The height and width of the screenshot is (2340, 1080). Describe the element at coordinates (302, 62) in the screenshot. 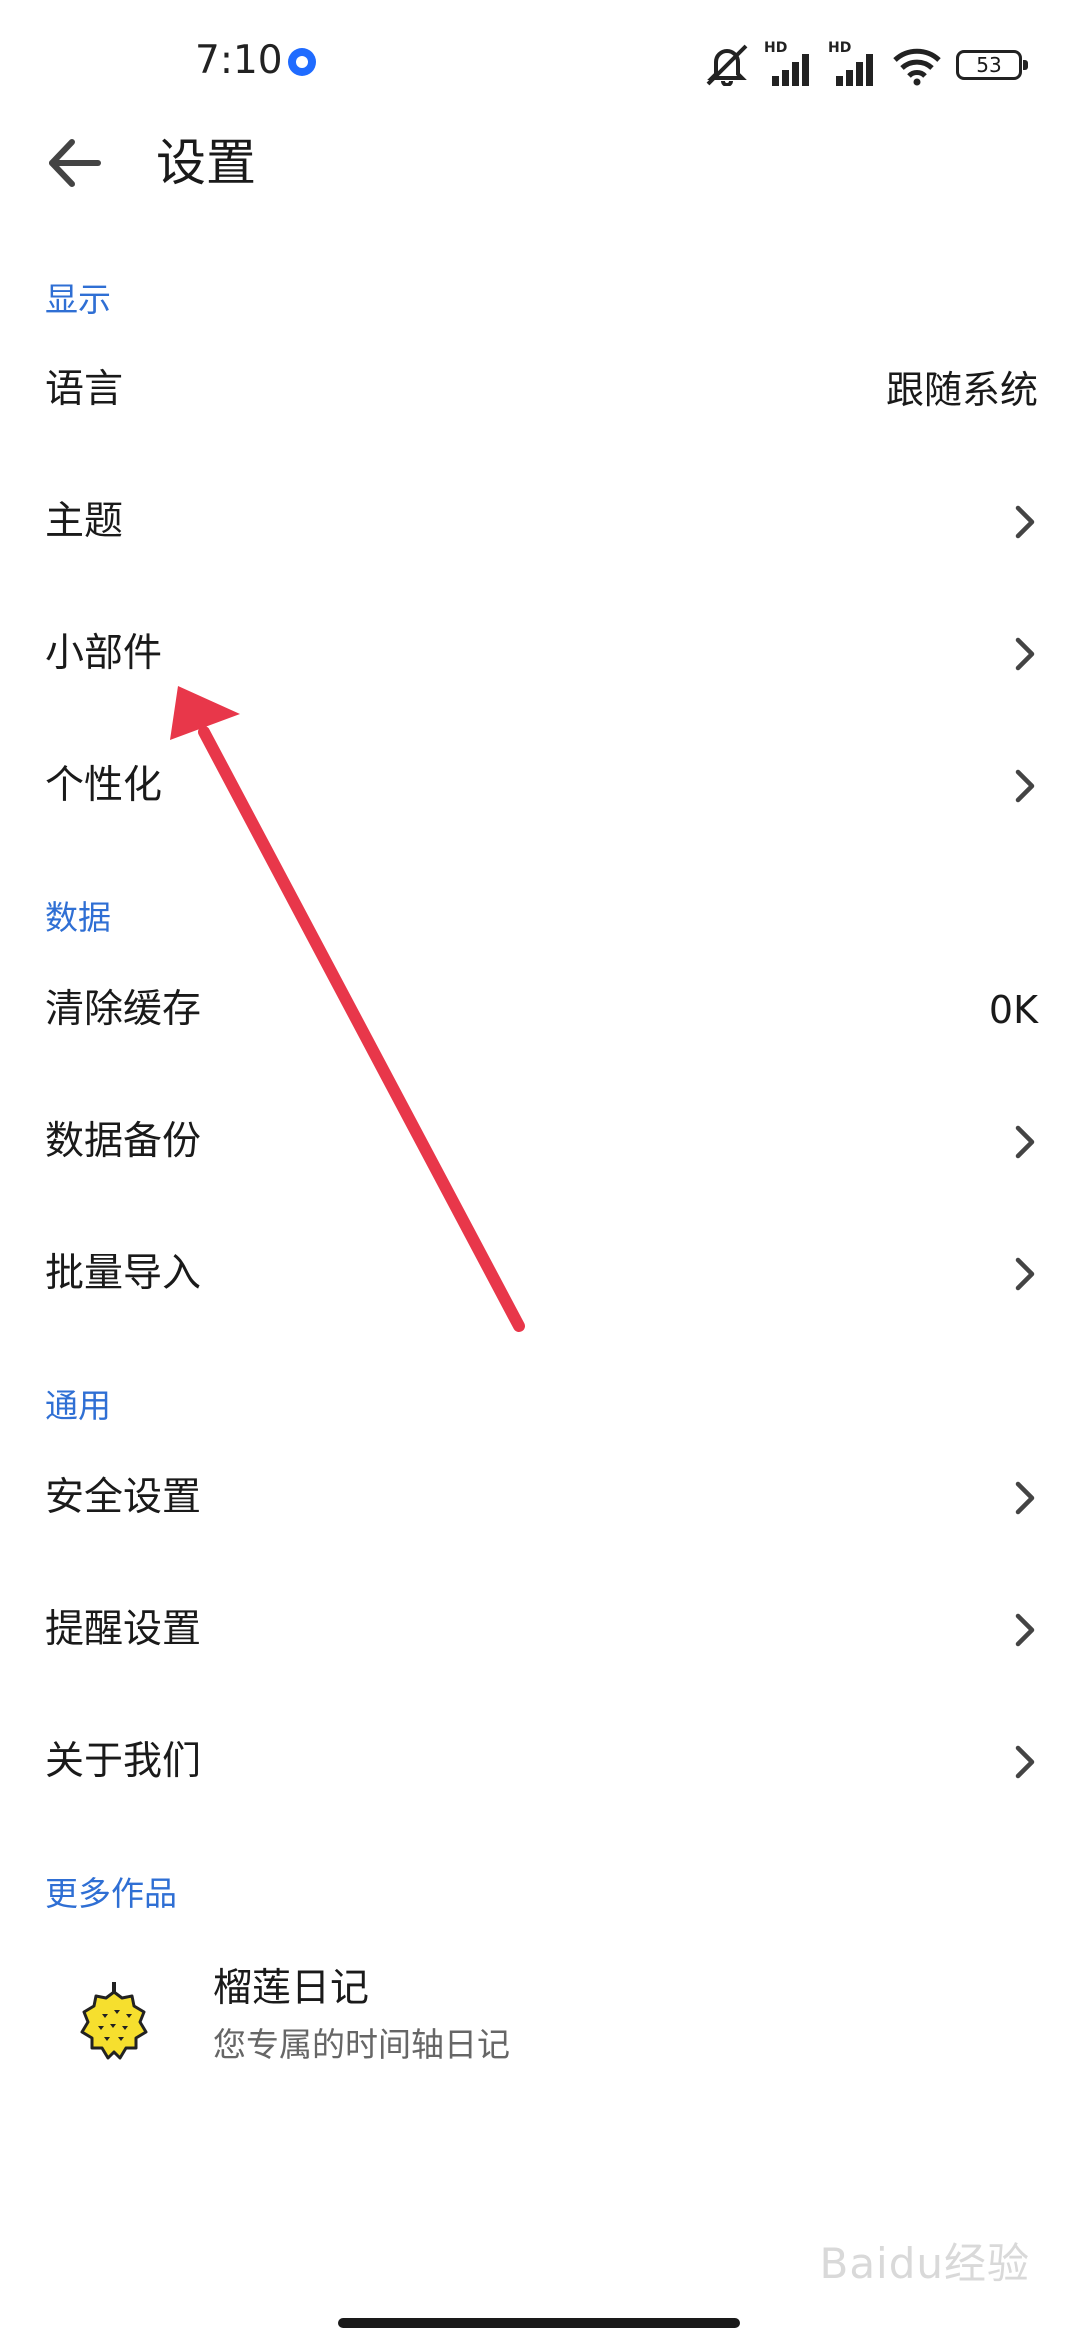

I see `notification-dot-icon` at that location.